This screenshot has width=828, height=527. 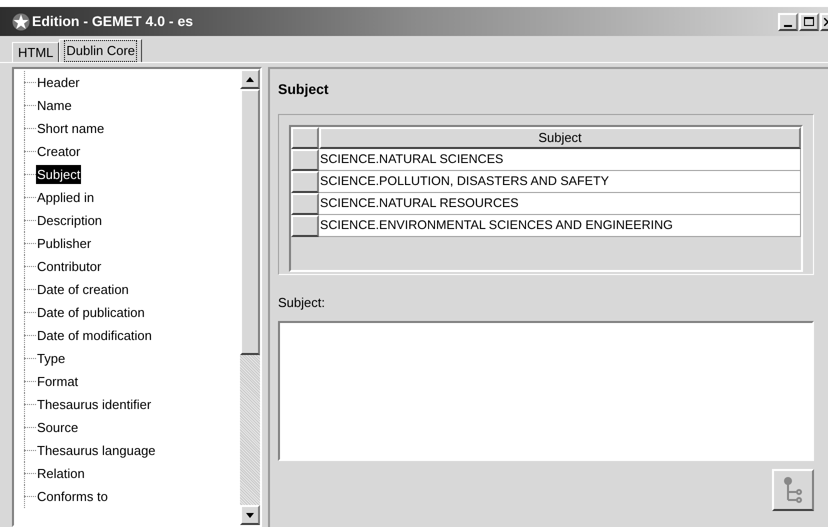 I want to click on down-arrow-icon, so click(x=250, y=515).